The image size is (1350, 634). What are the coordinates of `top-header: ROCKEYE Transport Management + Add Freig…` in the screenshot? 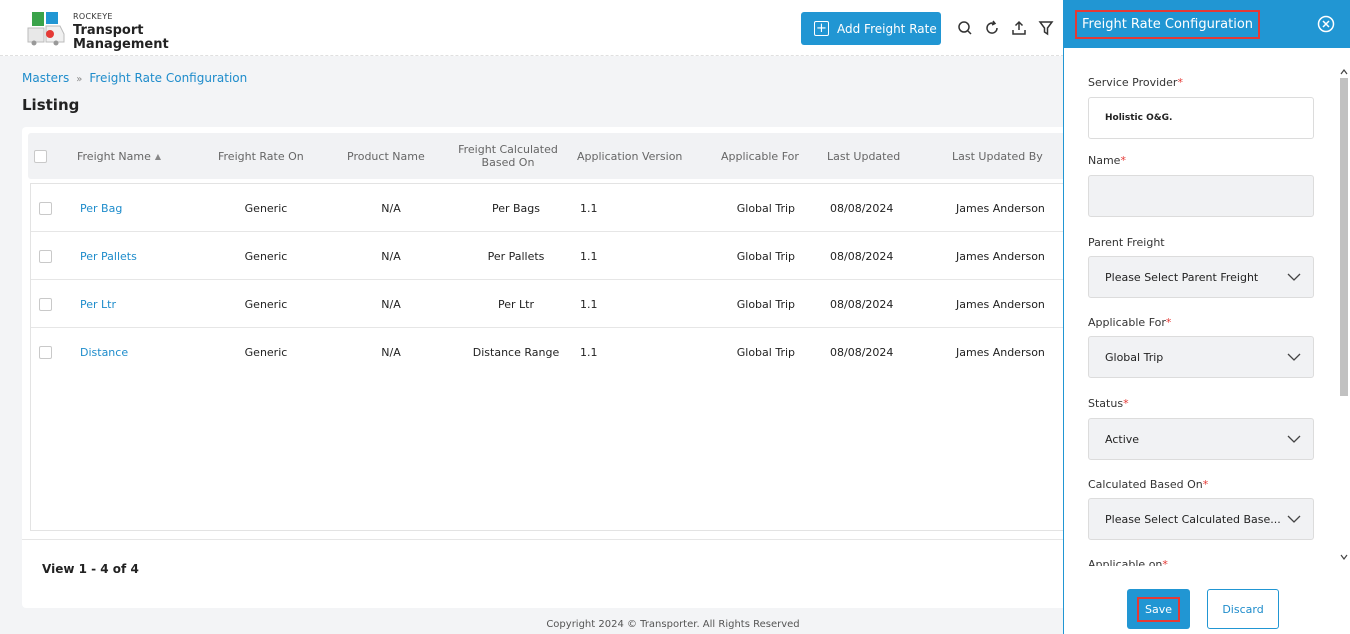 It's located at (532, 28).